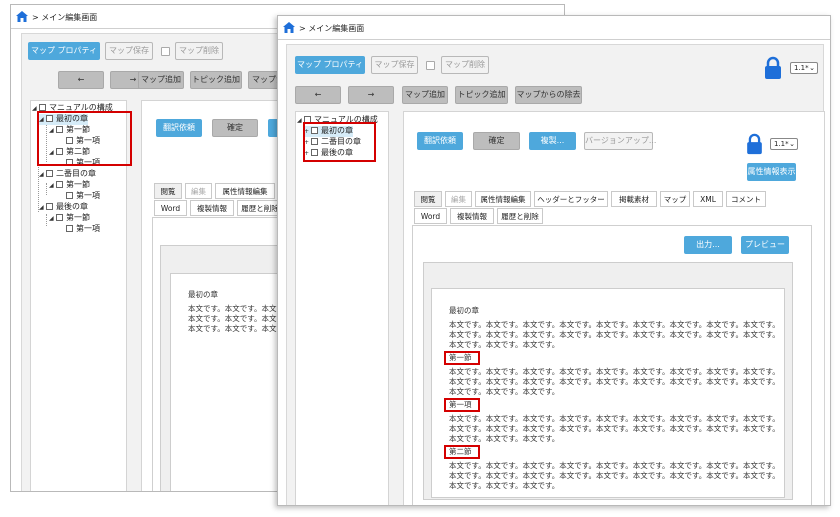 This screenshot has height=517, width=840. I want to click on tab-map: マップ, so click(675, 199).